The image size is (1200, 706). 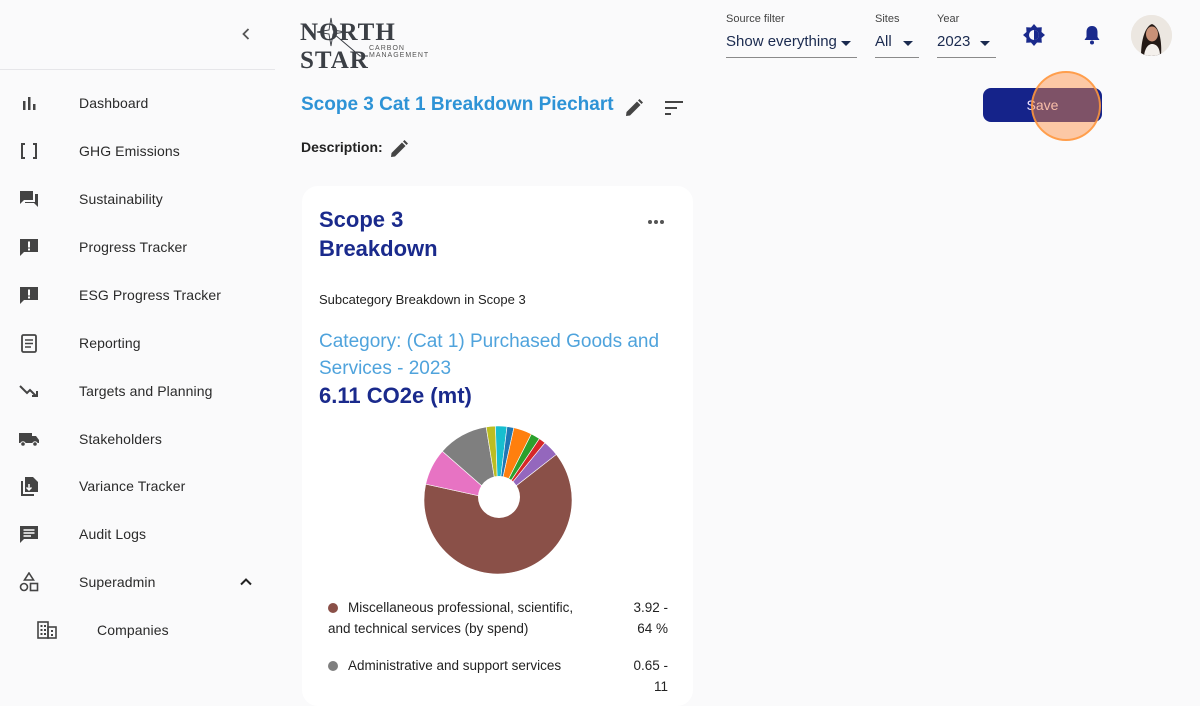 I want to click on message-icon, so click(x=29, y=534).